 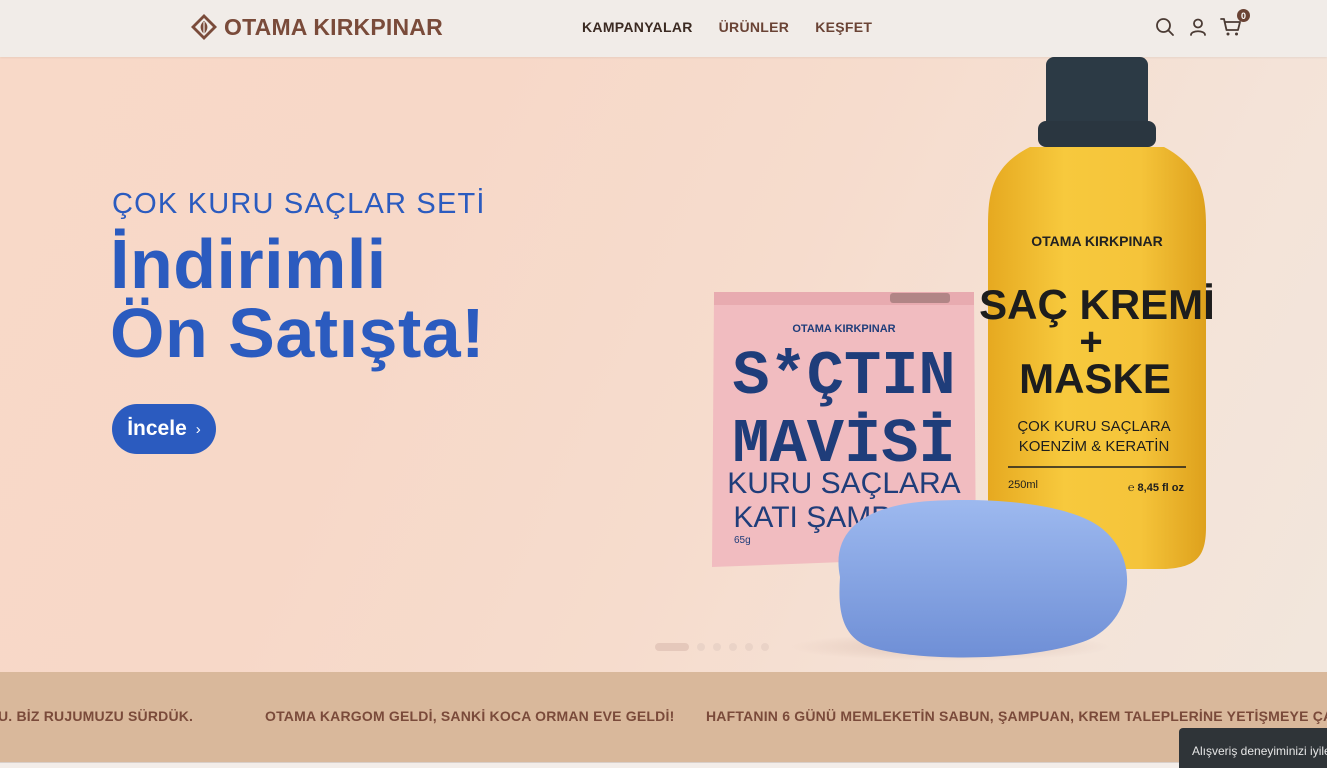 I want to click on account-button, so click(x=1197, y=27).